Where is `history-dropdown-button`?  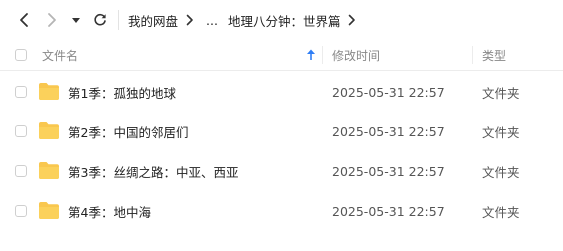 history-dropdown-button is located at coordinates (76, 20).